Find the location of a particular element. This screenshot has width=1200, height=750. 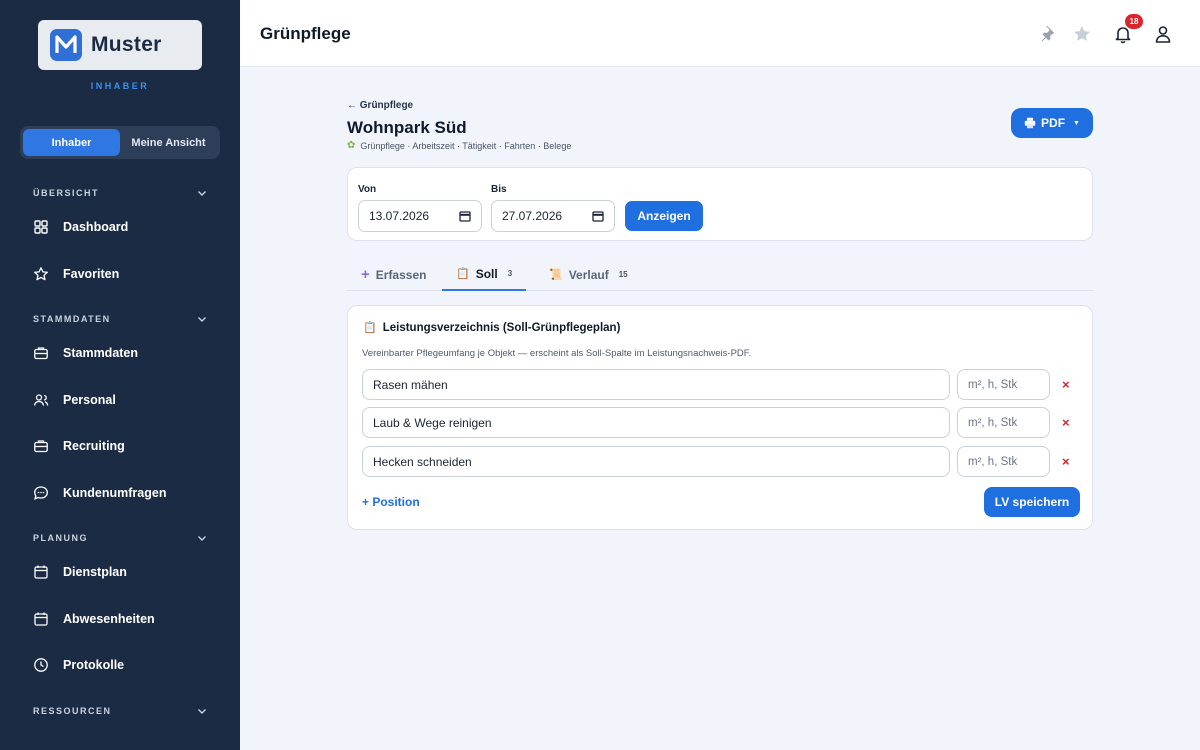

sidebar-item-label: Personal is located at coordinates (89, 400).